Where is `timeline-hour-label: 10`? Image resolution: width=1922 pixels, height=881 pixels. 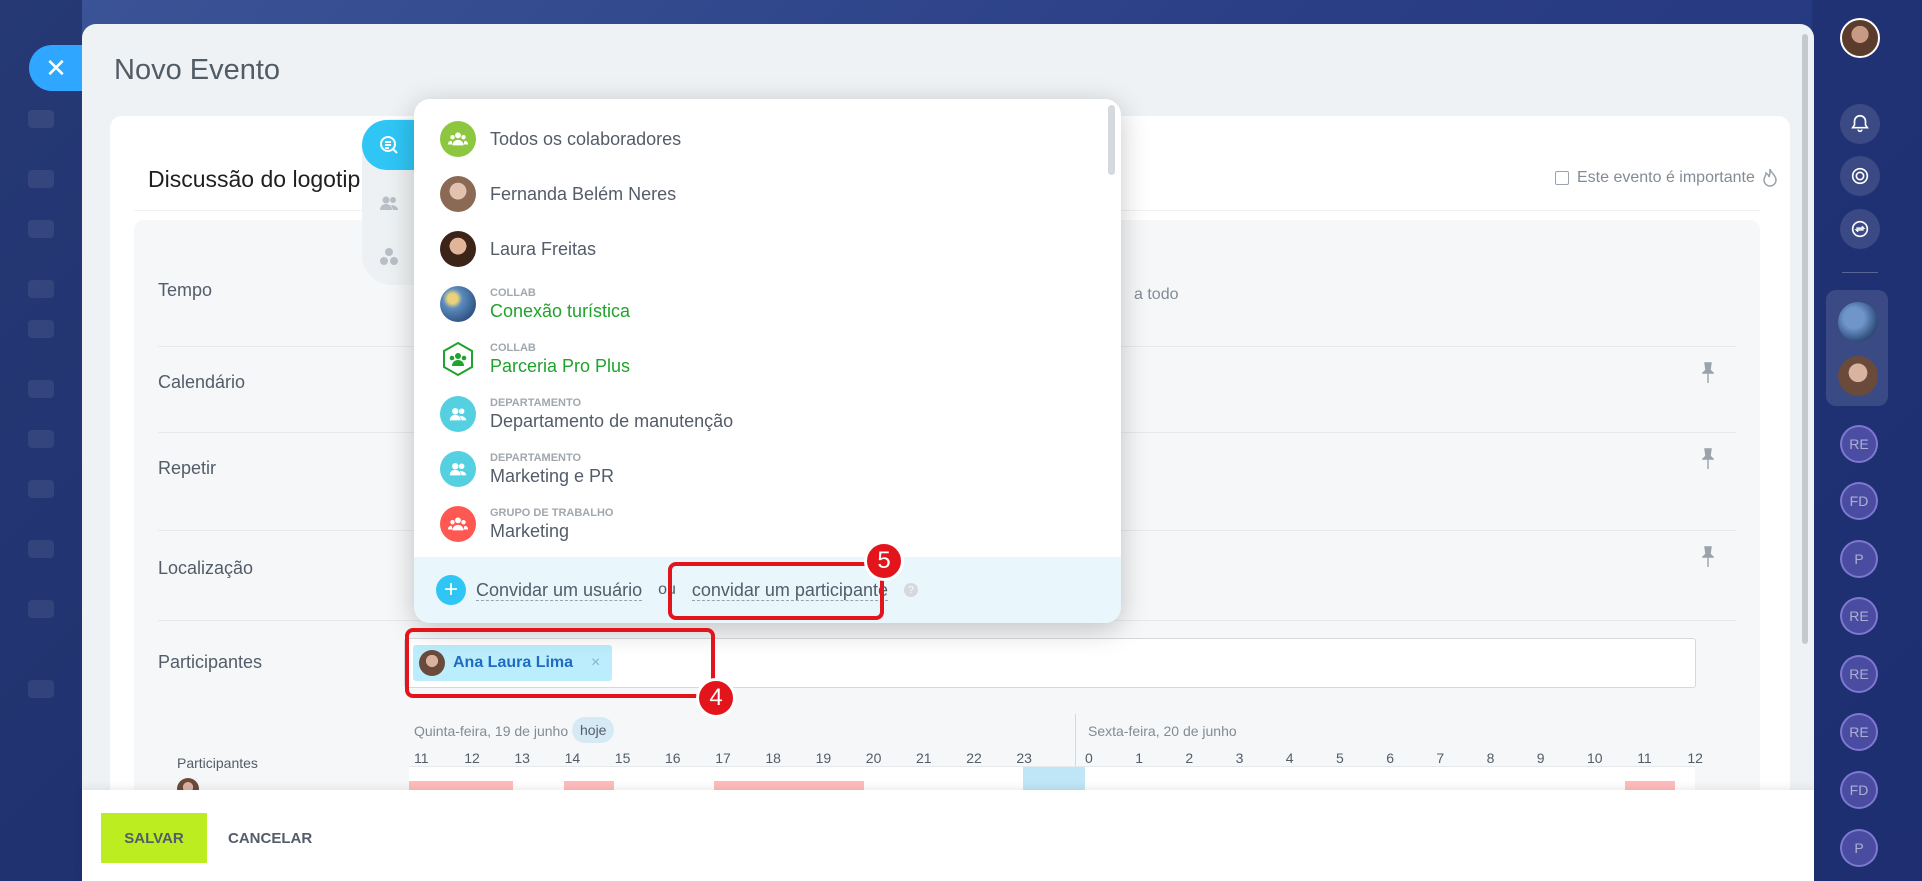 timeline-hour-label: 10 is located at coordinates (1595, 758).